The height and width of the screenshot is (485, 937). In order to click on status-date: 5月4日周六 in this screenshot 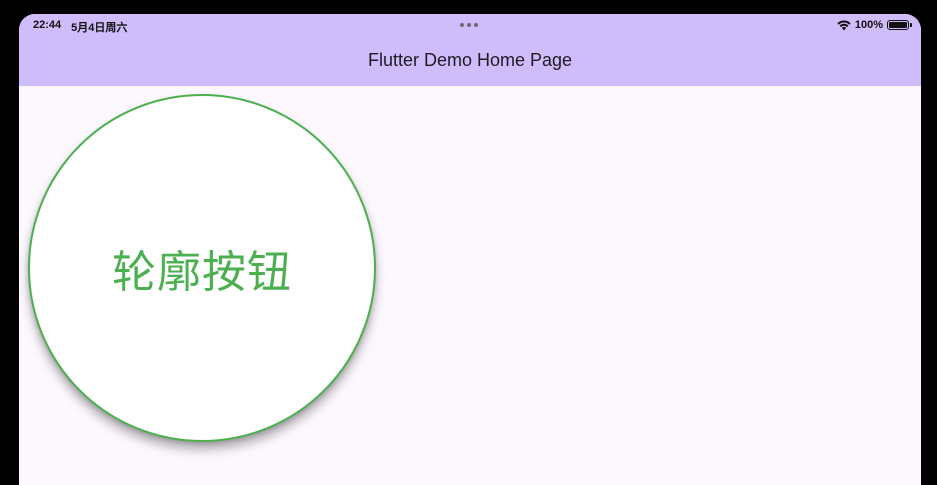, I will do `click(99, 28)`.